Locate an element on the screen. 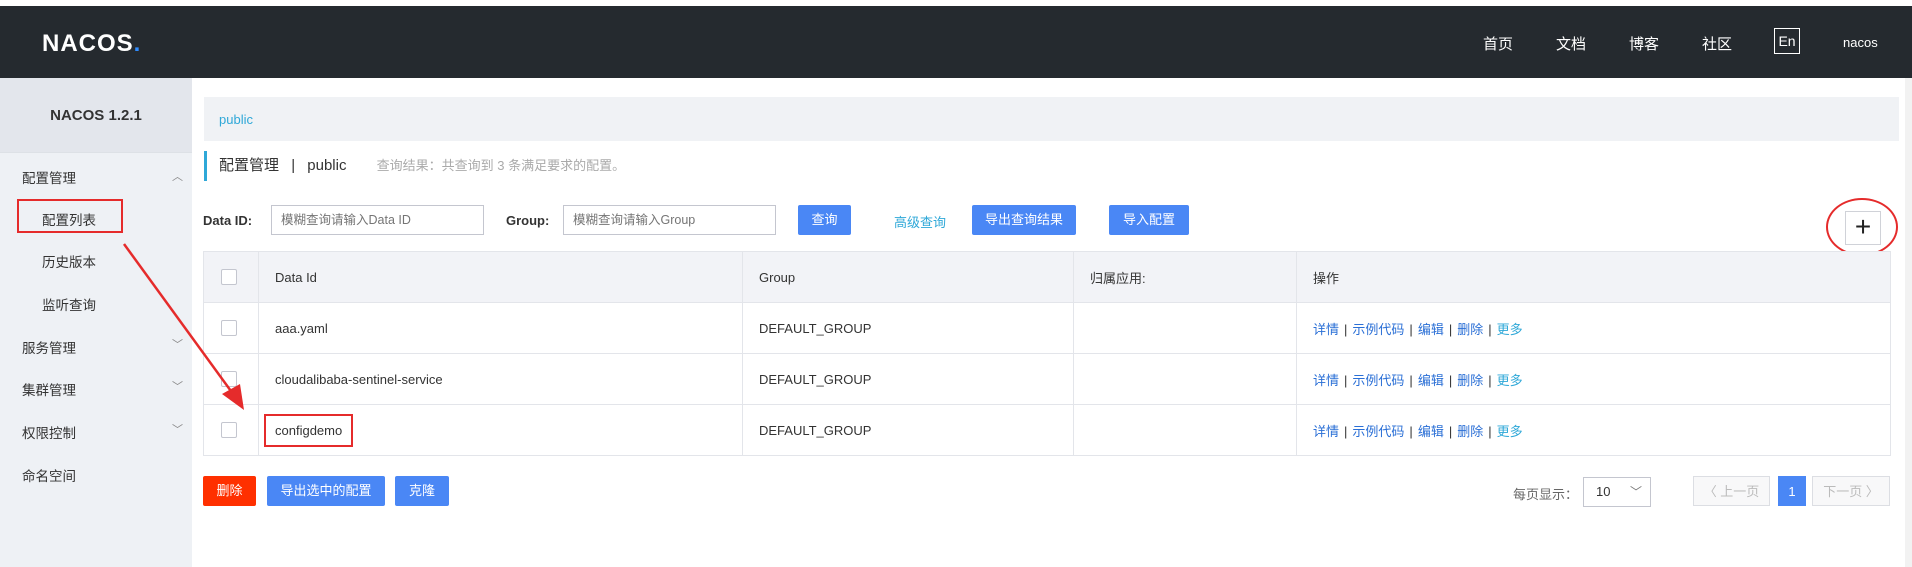  page-size-value: 10 is located at coordinates (1603, 491).